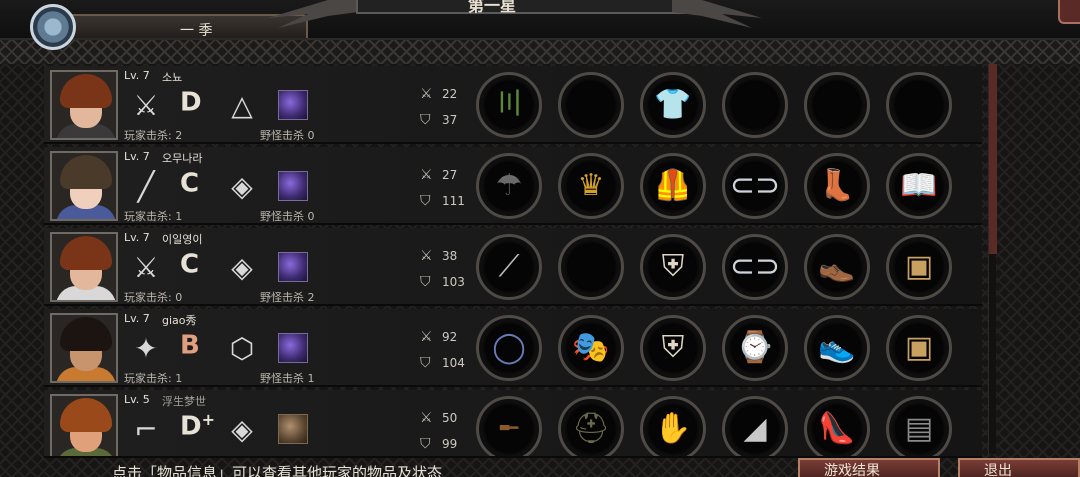 This screenshot has height=477, width=1080. I want to click on needles-icon: ⟋, so click(509, 266).